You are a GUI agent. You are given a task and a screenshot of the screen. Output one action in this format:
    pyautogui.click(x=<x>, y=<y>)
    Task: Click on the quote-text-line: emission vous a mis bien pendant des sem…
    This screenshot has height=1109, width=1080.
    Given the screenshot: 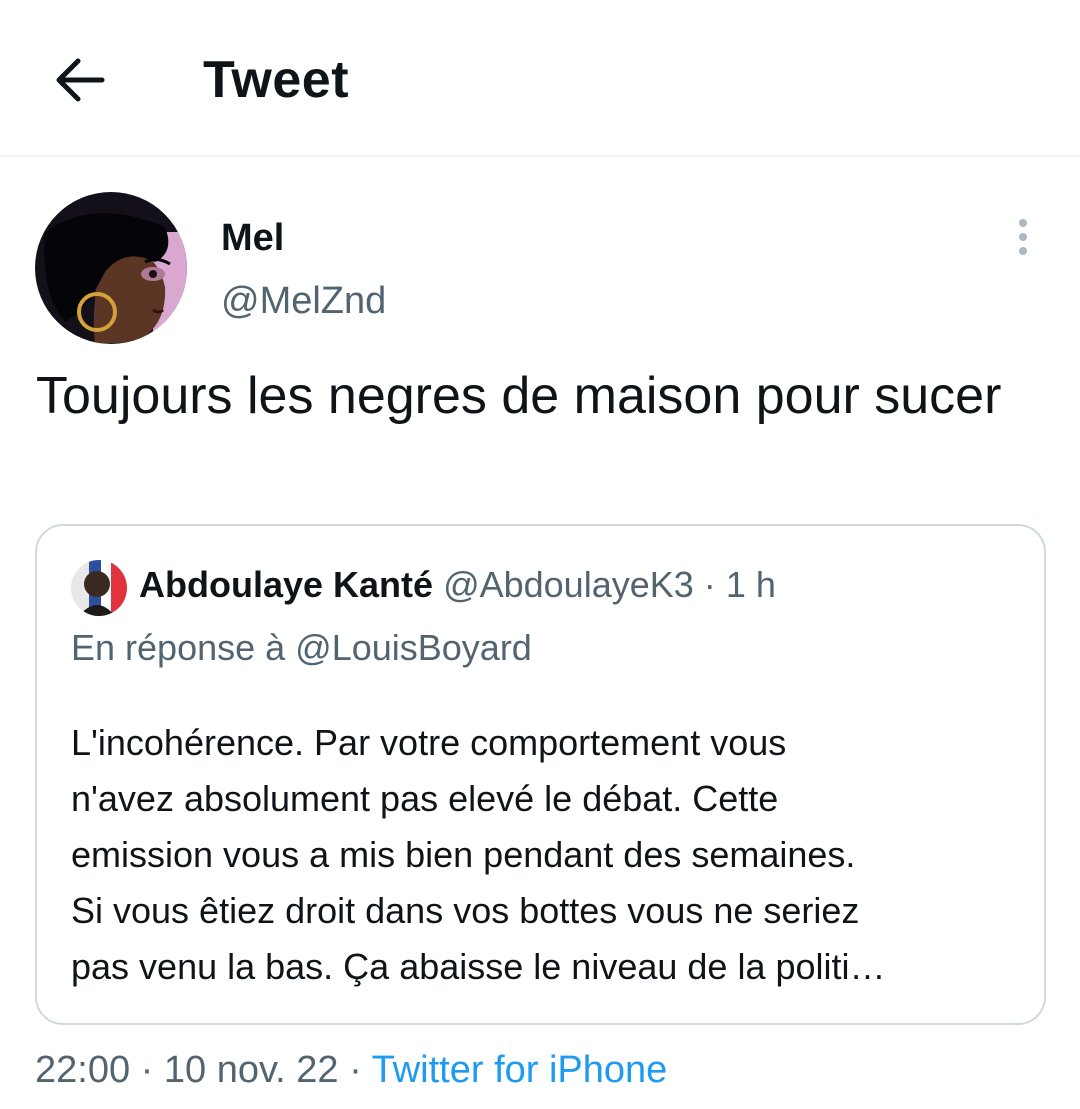 What is the action you would take?
    pyautogui.click(x=463, y=854)
    